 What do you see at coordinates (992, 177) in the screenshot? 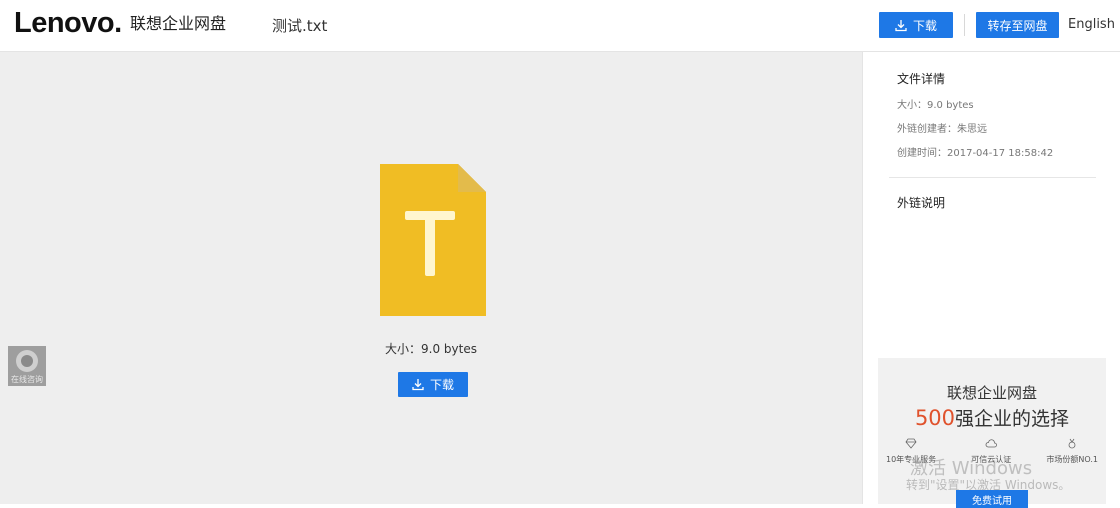
I see `sidebar-divider` at bounding box center [992, 177].